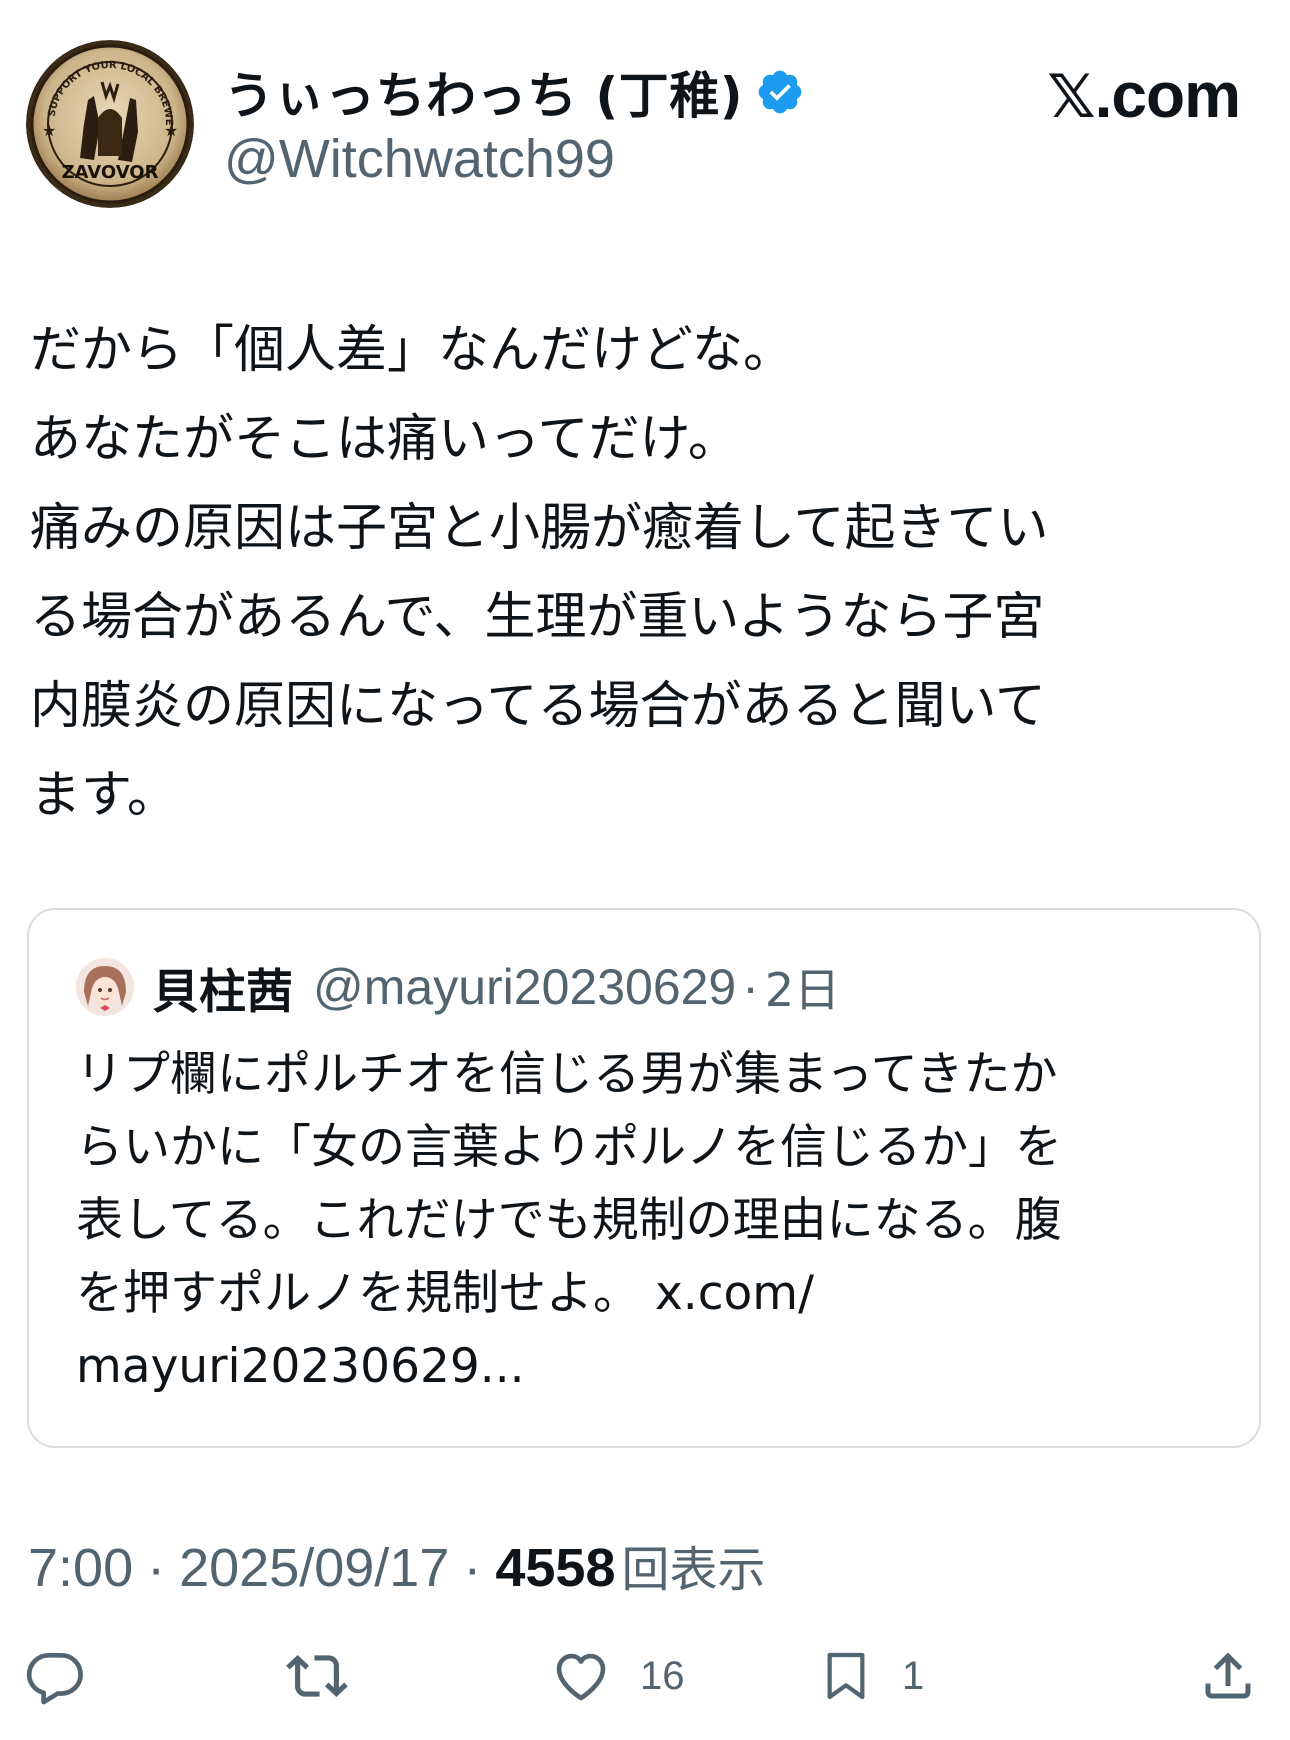 The height and width of the screenshot is (1740, 1290). Describe the element at coordinates (802, 987) in the screenshot. I see `quoted-timestamp: 2日` at that location.